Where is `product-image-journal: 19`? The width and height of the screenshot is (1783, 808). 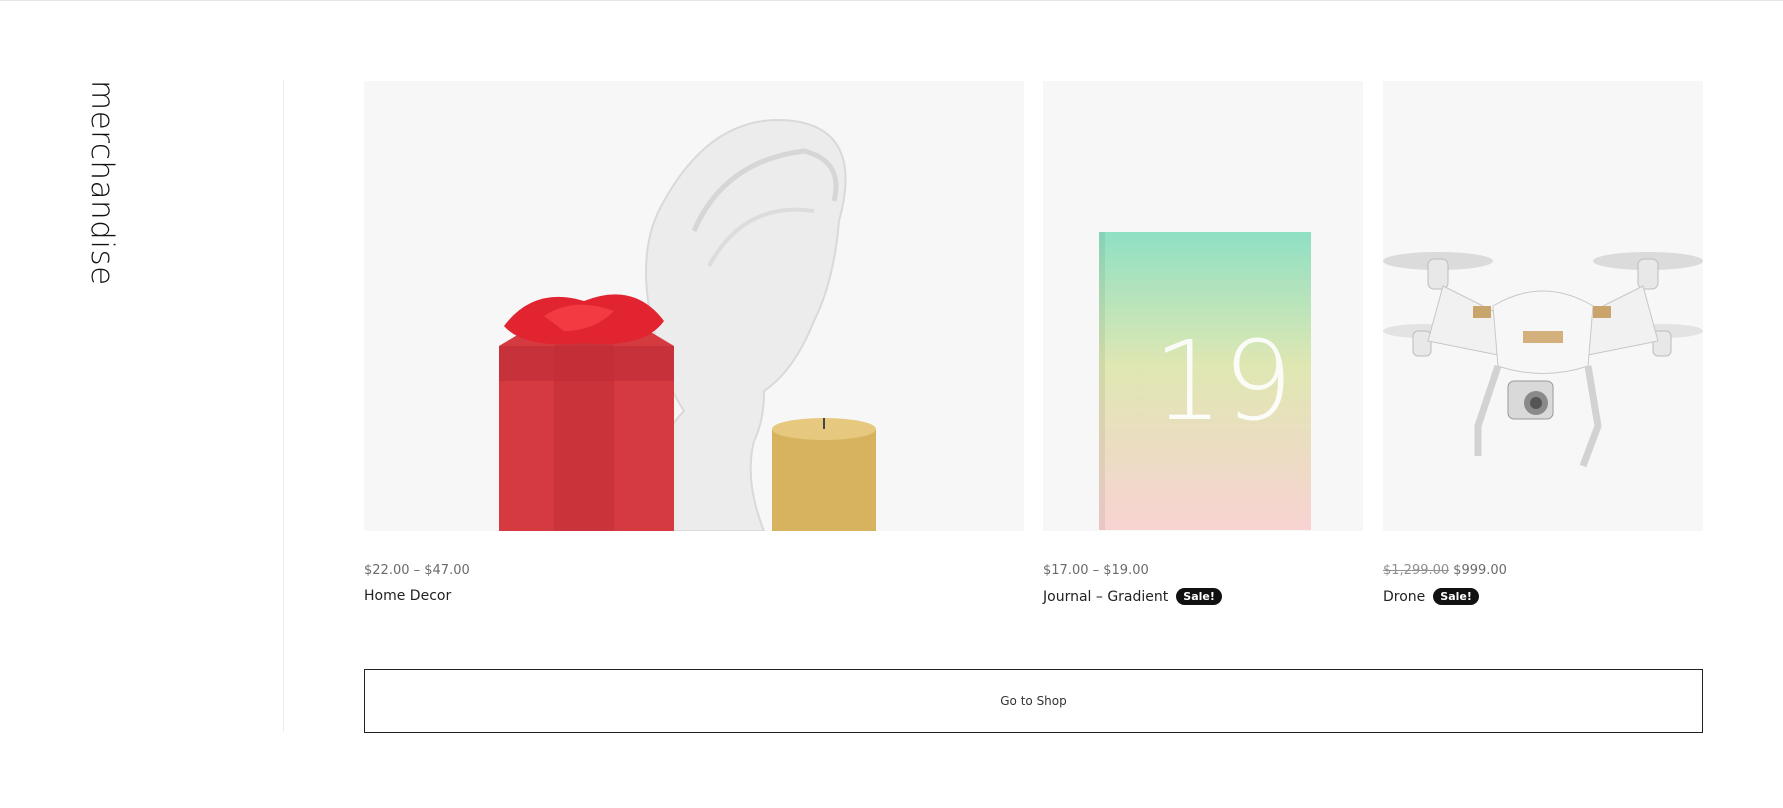
product-image-journal: 19 is located at coordinates (1203, 306).